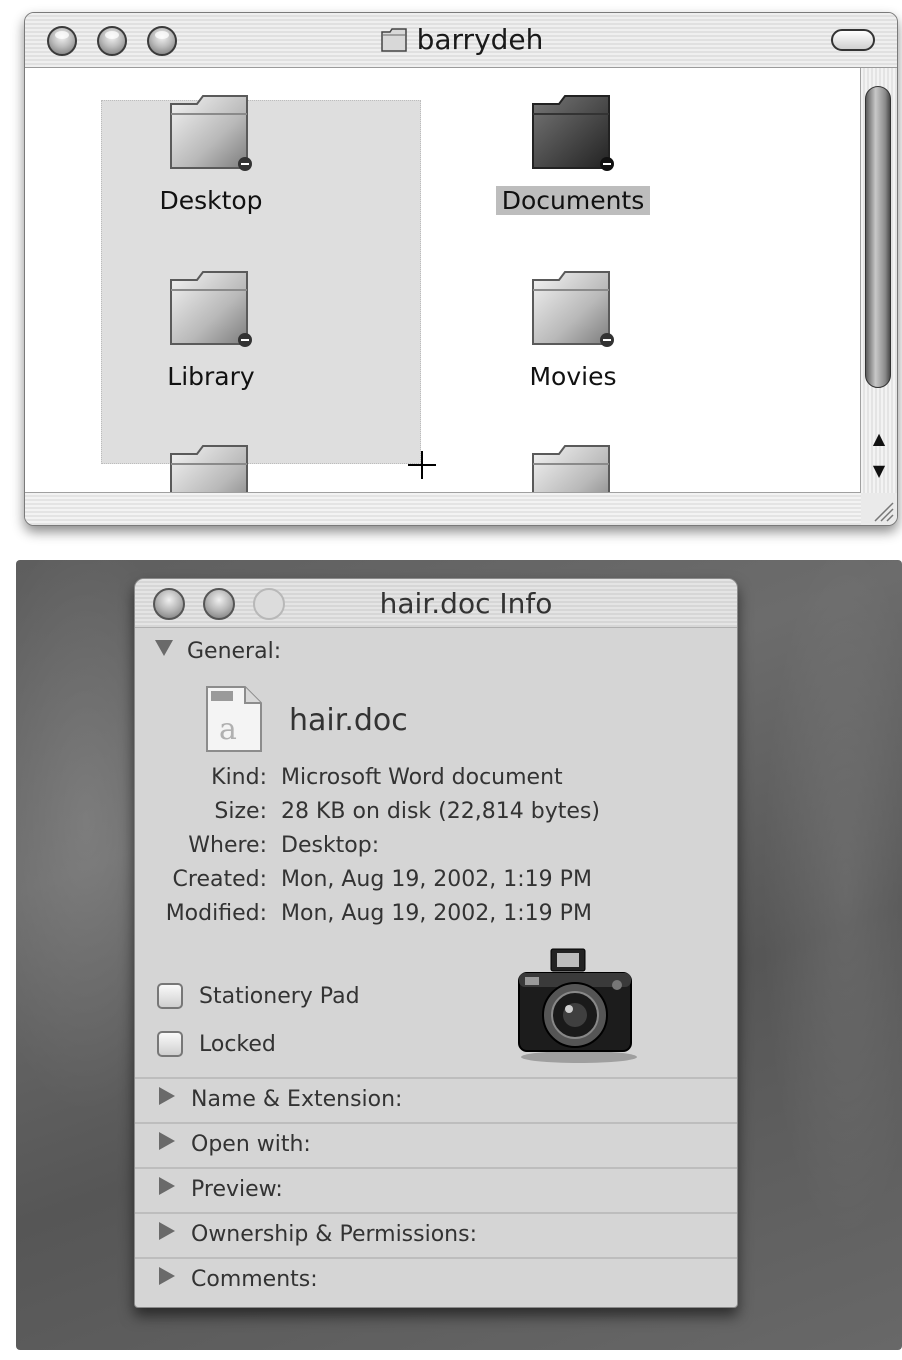  What do you see at coordinates (436, 1279) in the screenshot?
I see `comments-disclosure: Comments:` at bounding box center [436, 1279].